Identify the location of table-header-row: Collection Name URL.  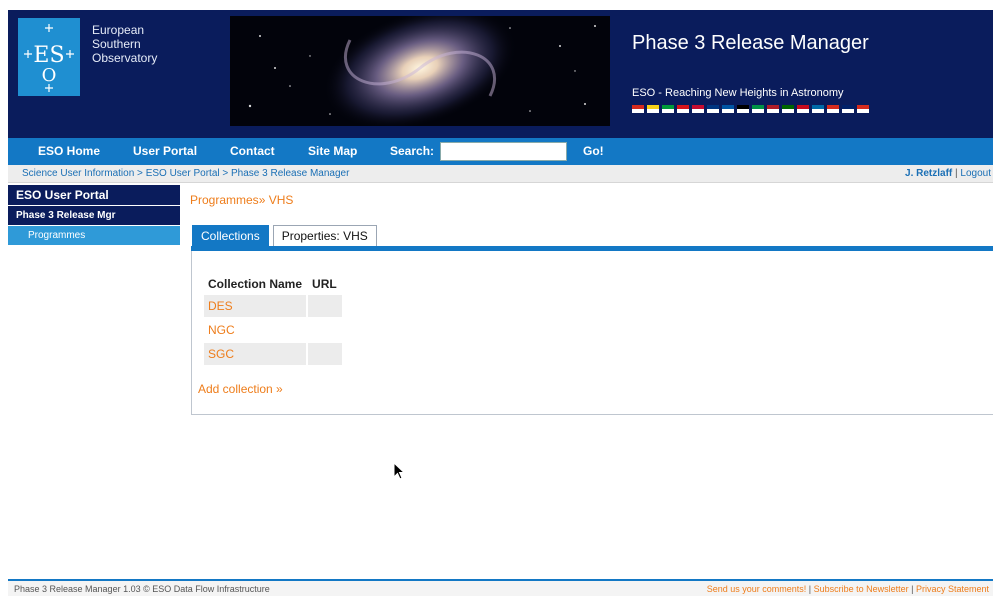
(273, 284).